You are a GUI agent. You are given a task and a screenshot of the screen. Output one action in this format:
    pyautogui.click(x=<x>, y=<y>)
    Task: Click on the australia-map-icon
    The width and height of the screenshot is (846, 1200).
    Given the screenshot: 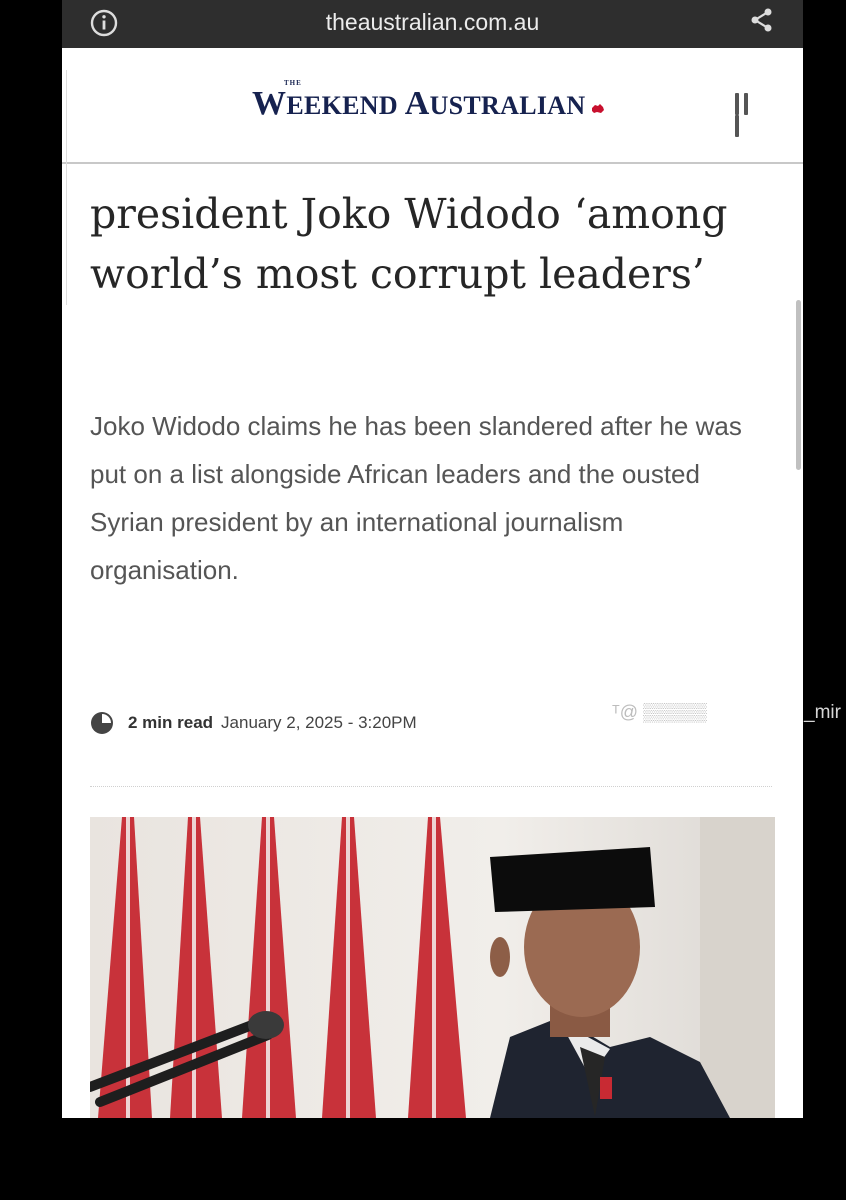 What is the action you would take?
    pyautogui.click(x=598, y=108)
    